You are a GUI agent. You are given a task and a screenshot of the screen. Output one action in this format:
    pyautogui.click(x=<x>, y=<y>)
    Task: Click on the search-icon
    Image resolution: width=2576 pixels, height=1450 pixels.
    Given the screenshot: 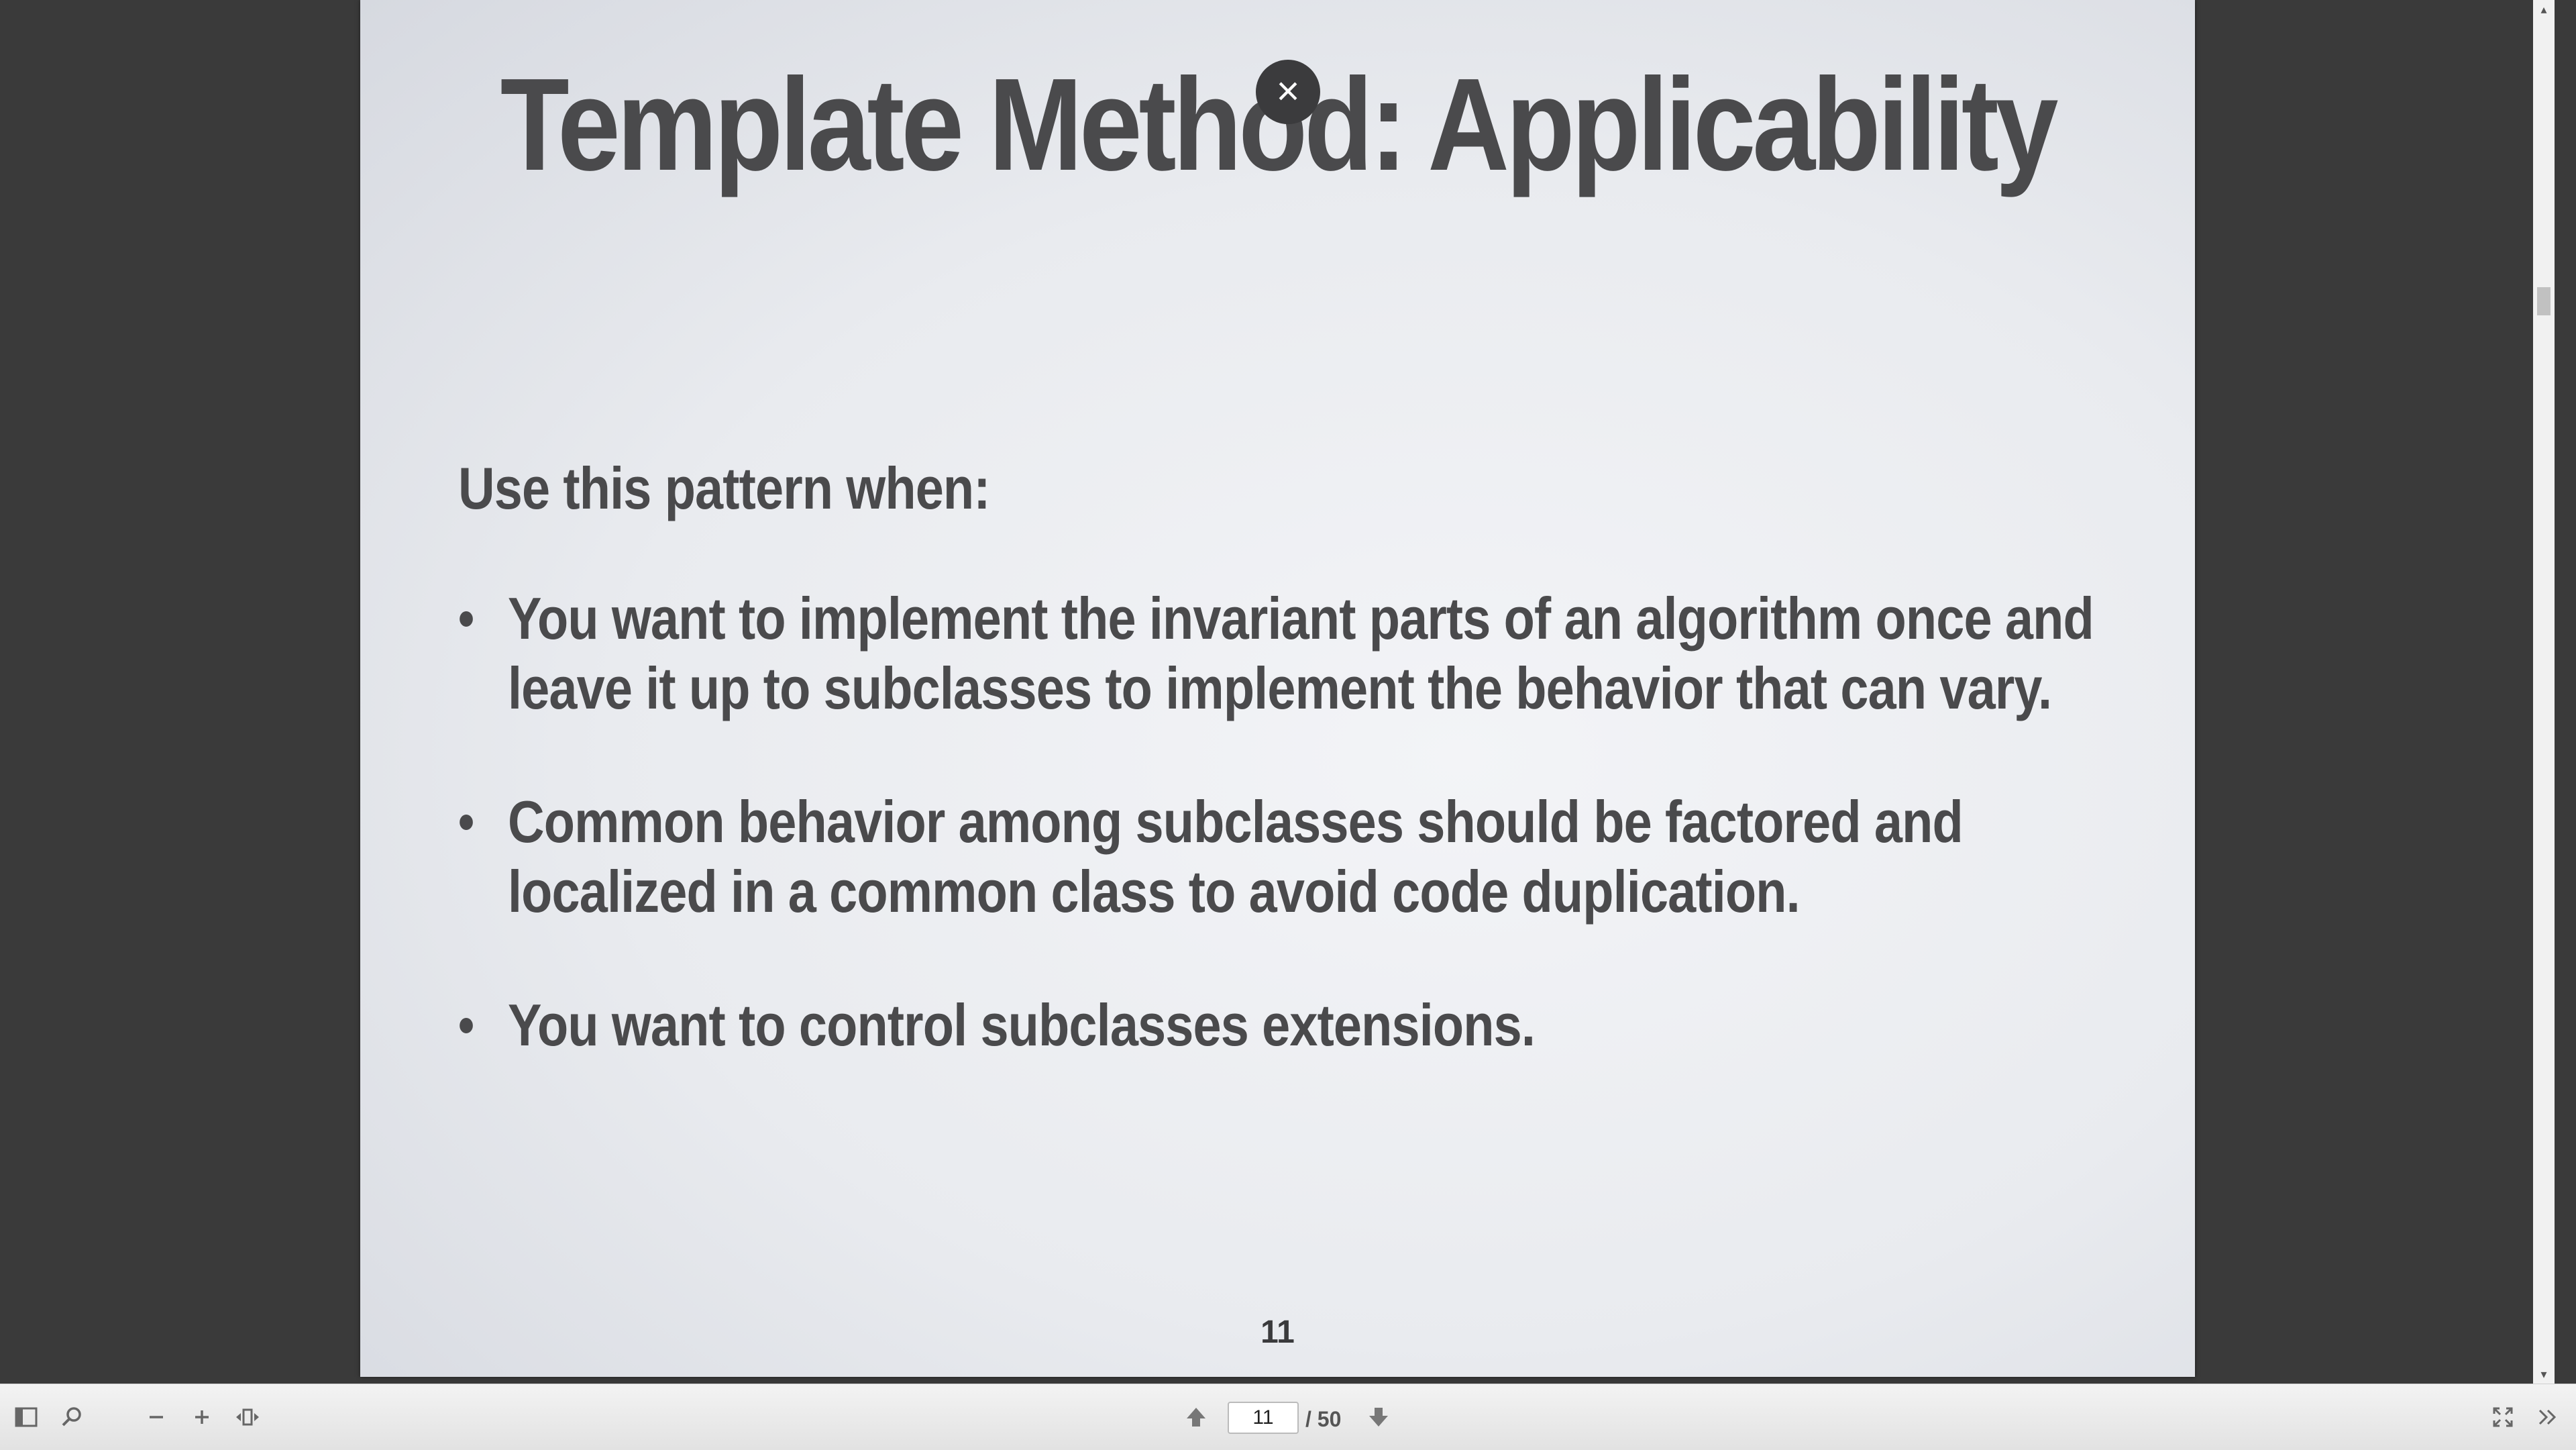 What is the action you would take?
    pyautogui.click(x=71, y=1417)
    